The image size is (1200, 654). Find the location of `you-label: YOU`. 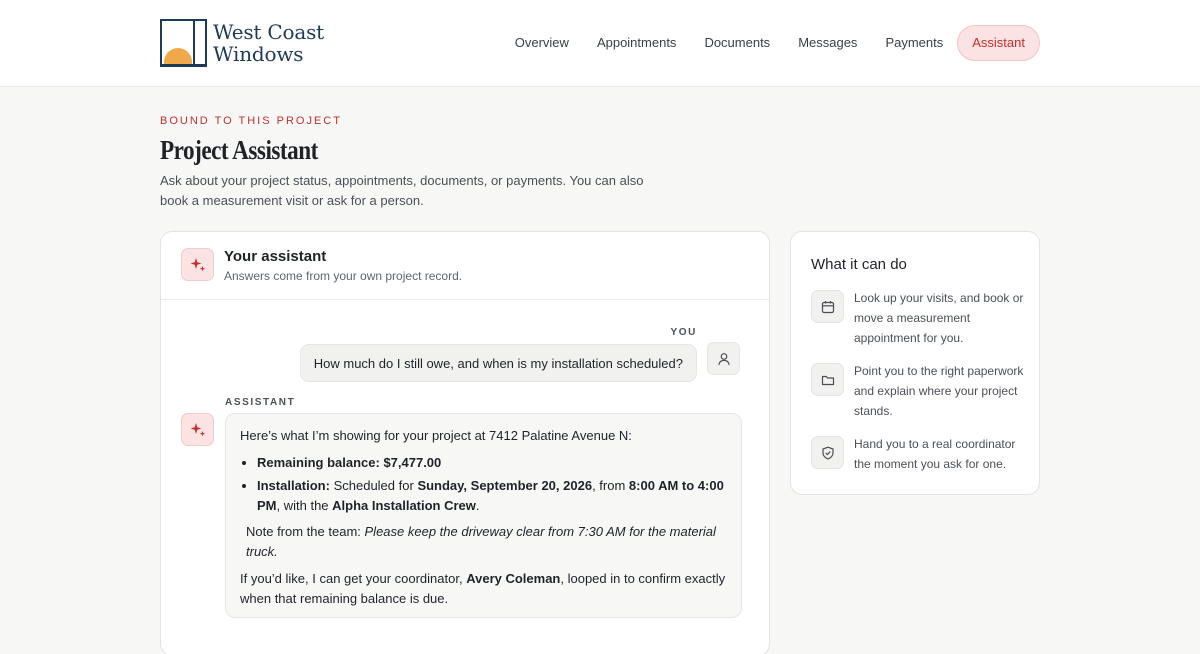

you-label: YOU is located at coordinates (683, 332).